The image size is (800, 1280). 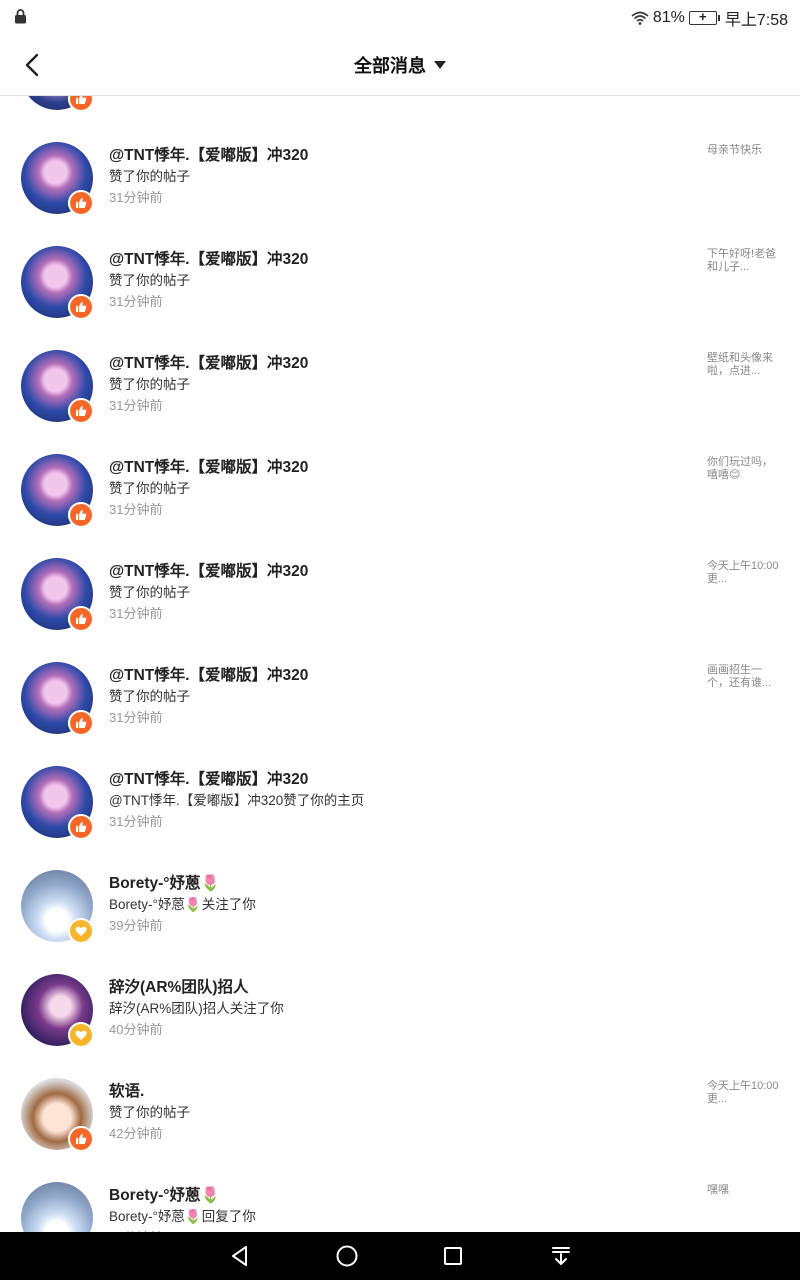 I want to click on post-preview: 嘿嘿, so click(x=745, y=1190).